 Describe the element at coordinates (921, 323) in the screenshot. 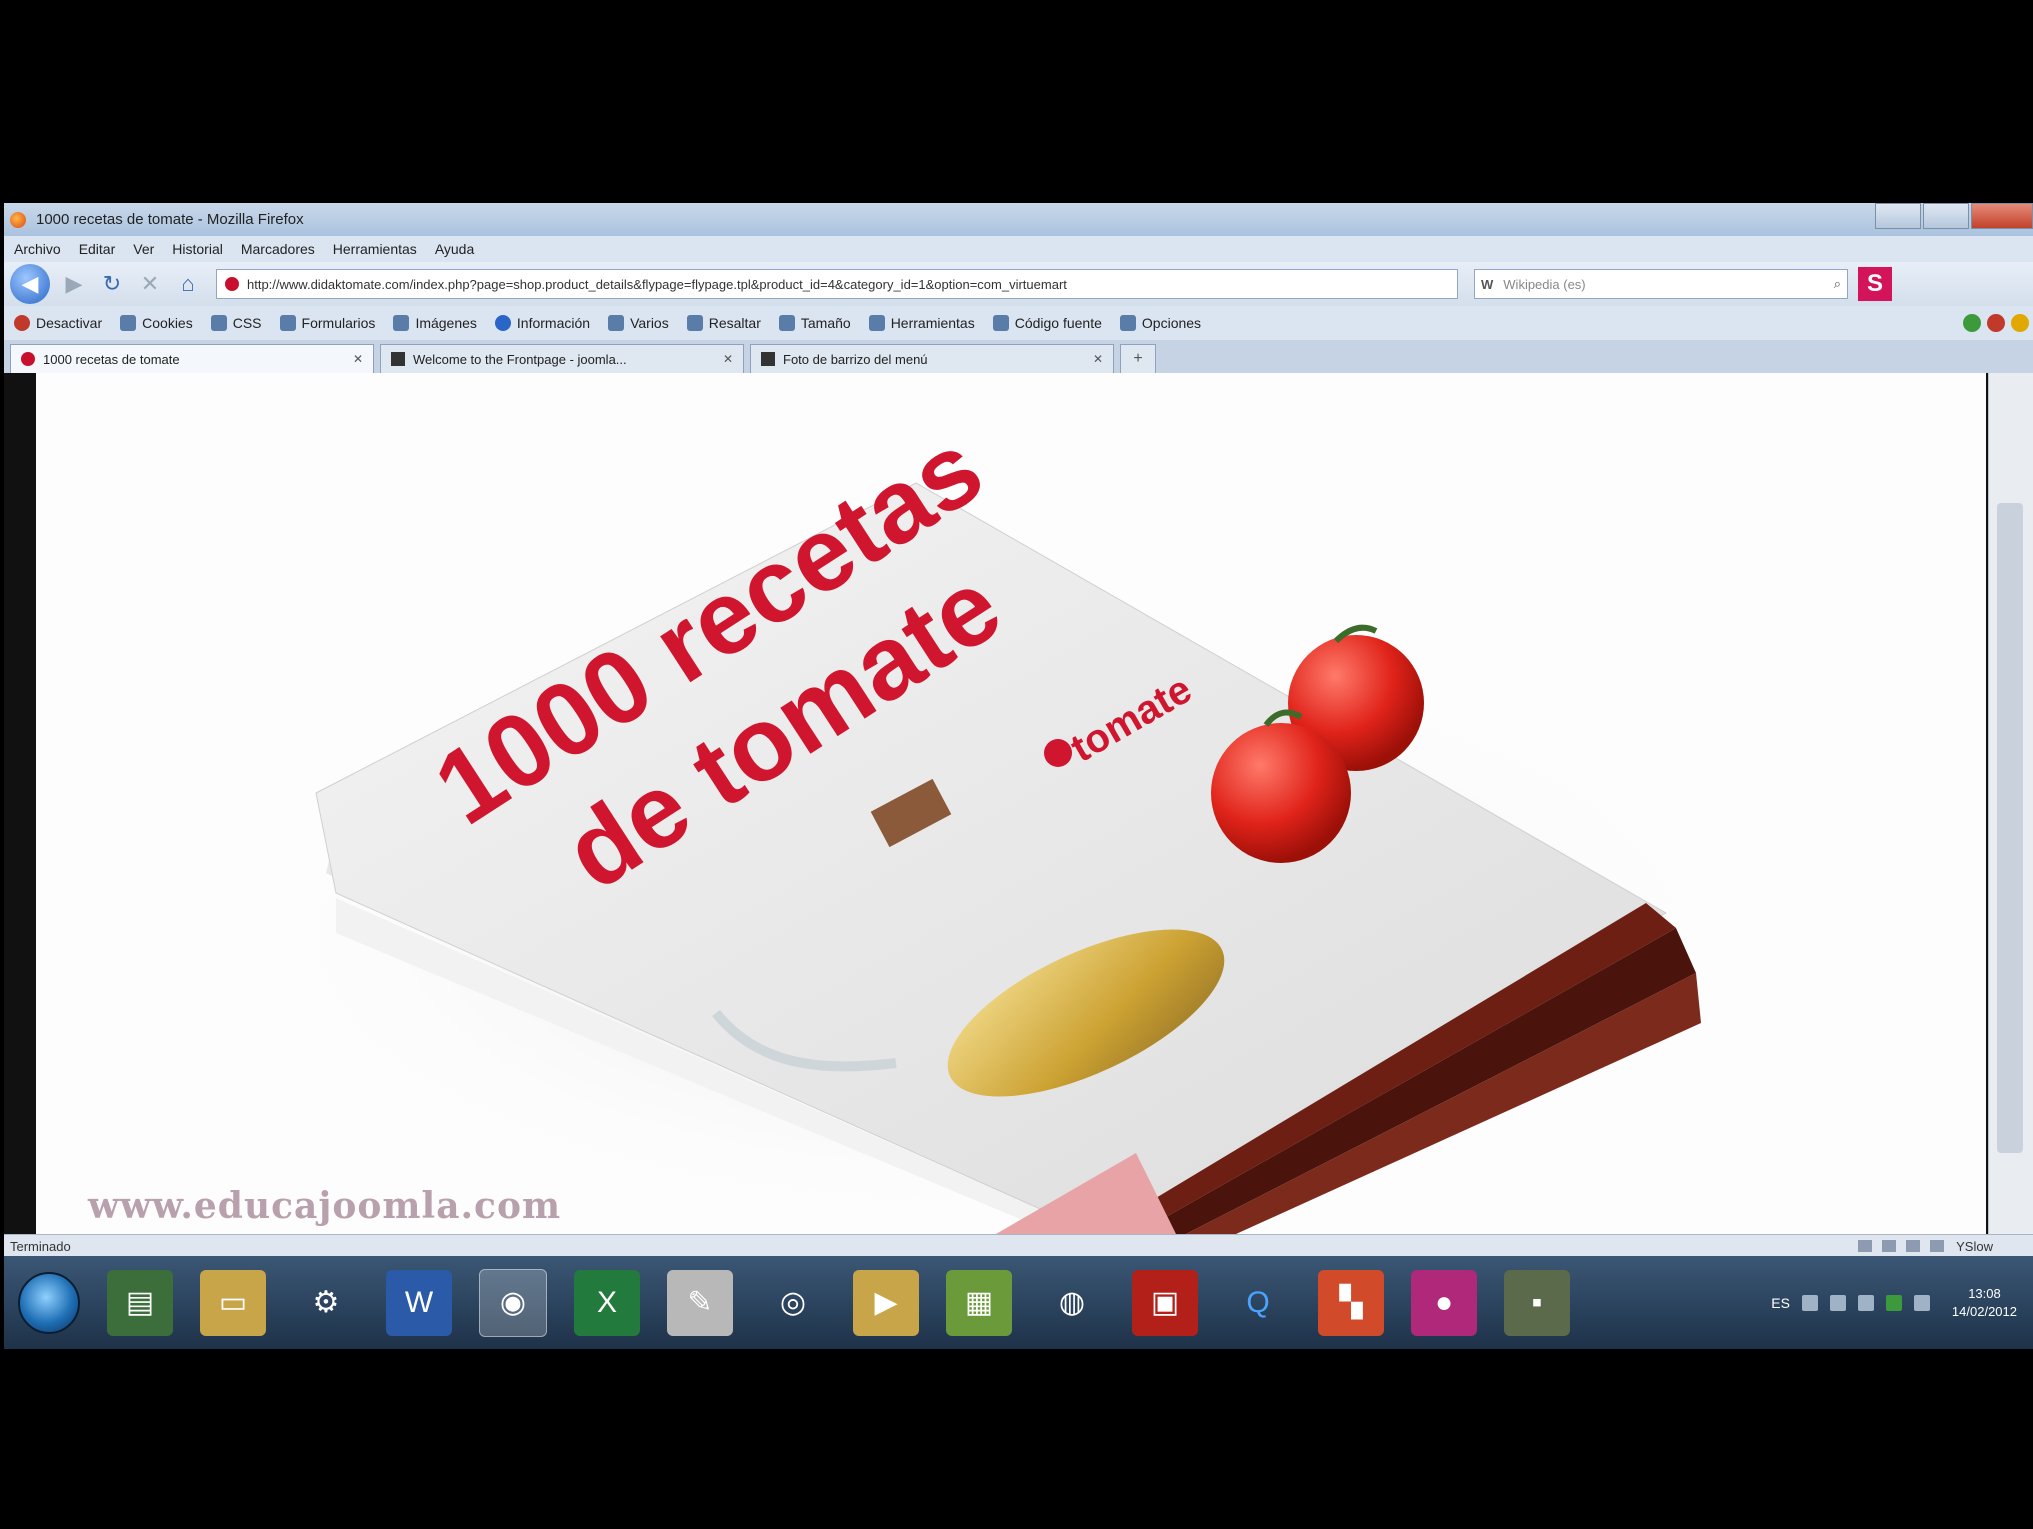

I see `devbar-item-herramientas: Herramientas` at that location.